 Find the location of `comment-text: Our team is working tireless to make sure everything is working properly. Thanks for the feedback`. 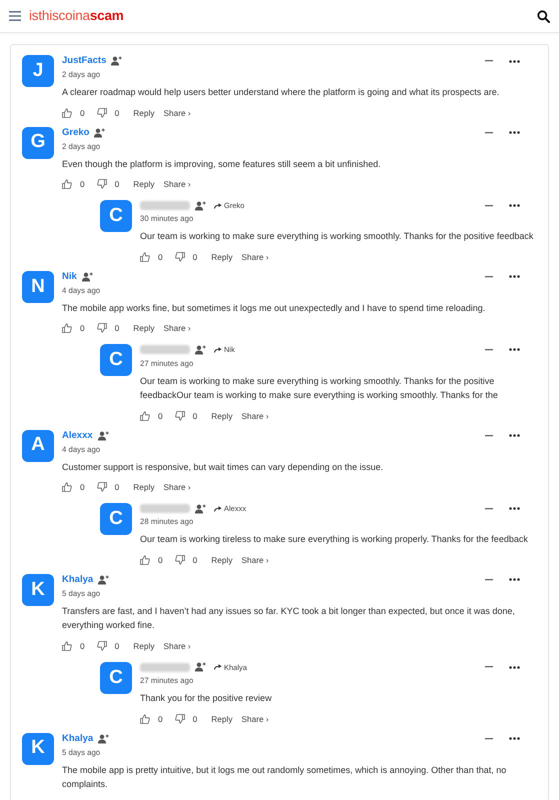

comment-text: Our team is working tireless to make sure everything is working properly. Thanks for the feedback is located at coordinates (334, 539).